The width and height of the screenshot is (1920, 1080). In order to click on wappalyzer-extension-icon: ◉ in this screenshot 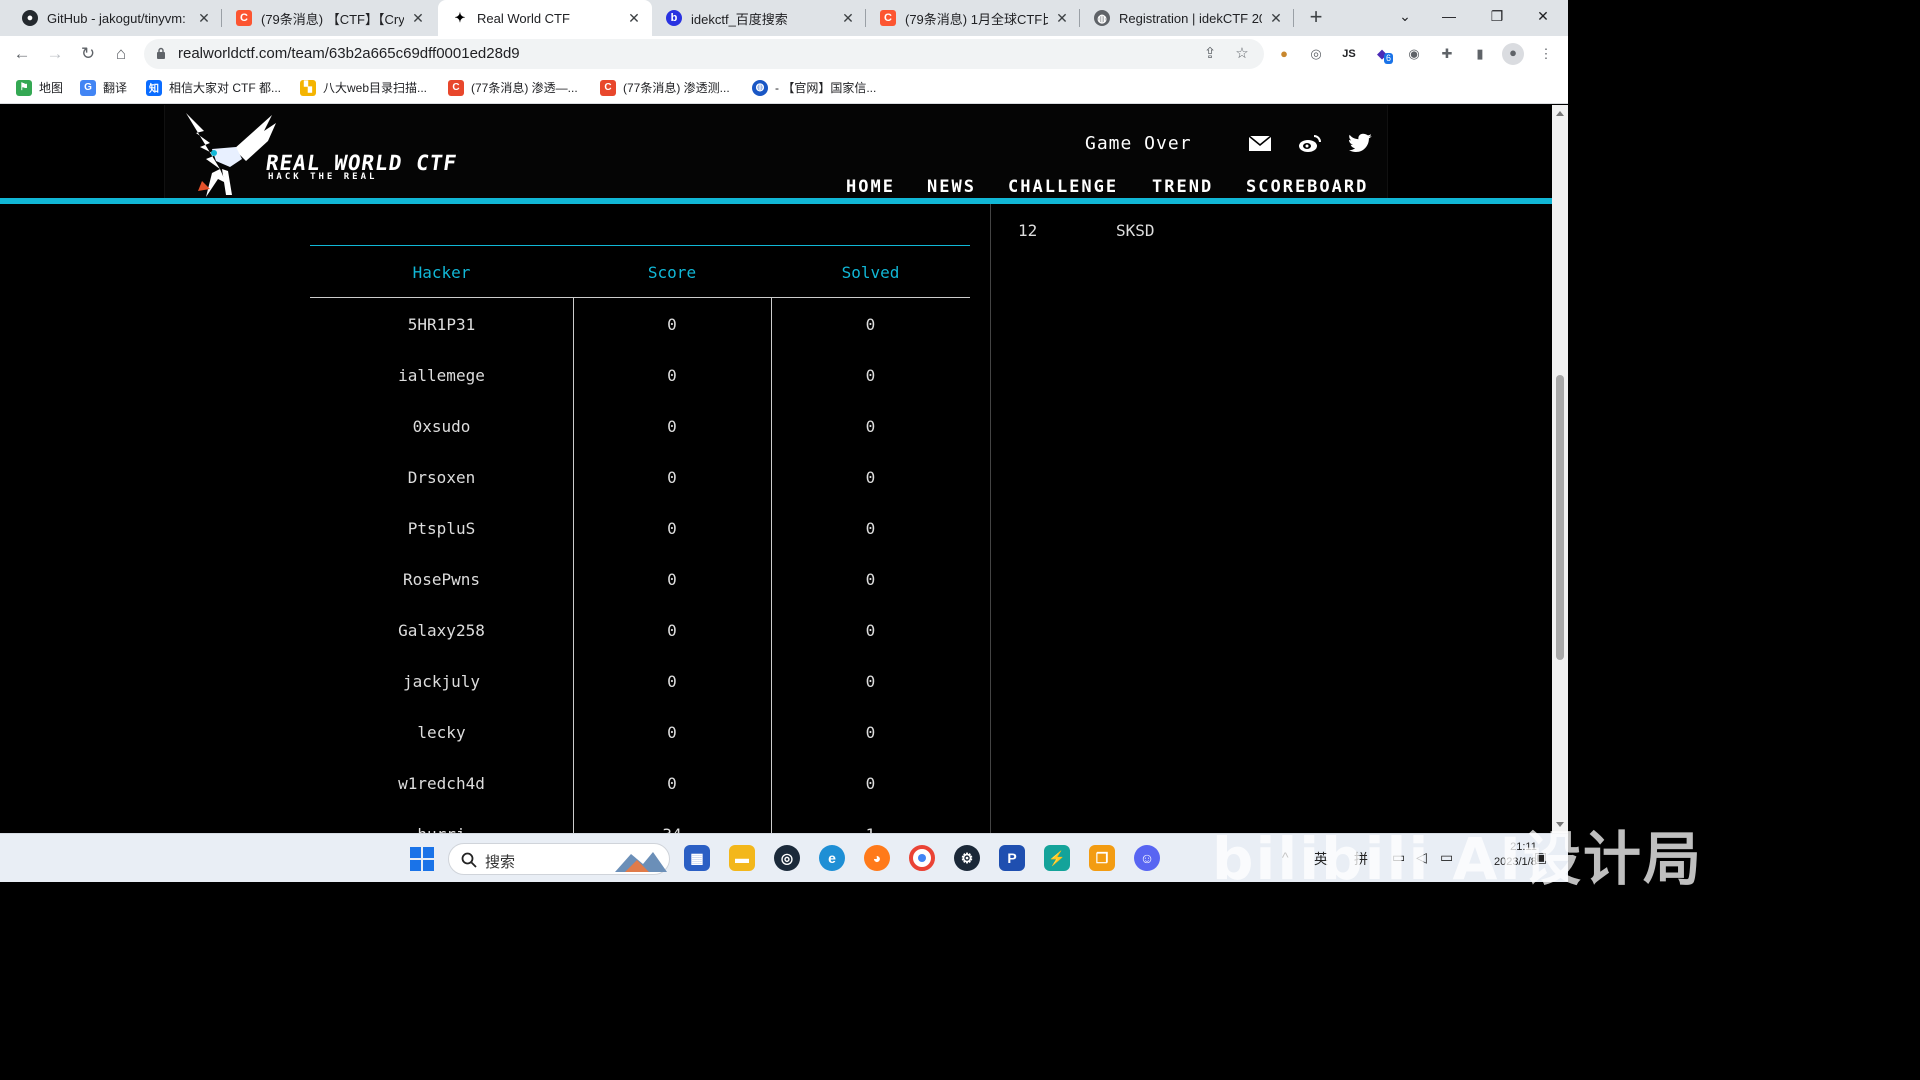, I will do `click(1414, 54)`.